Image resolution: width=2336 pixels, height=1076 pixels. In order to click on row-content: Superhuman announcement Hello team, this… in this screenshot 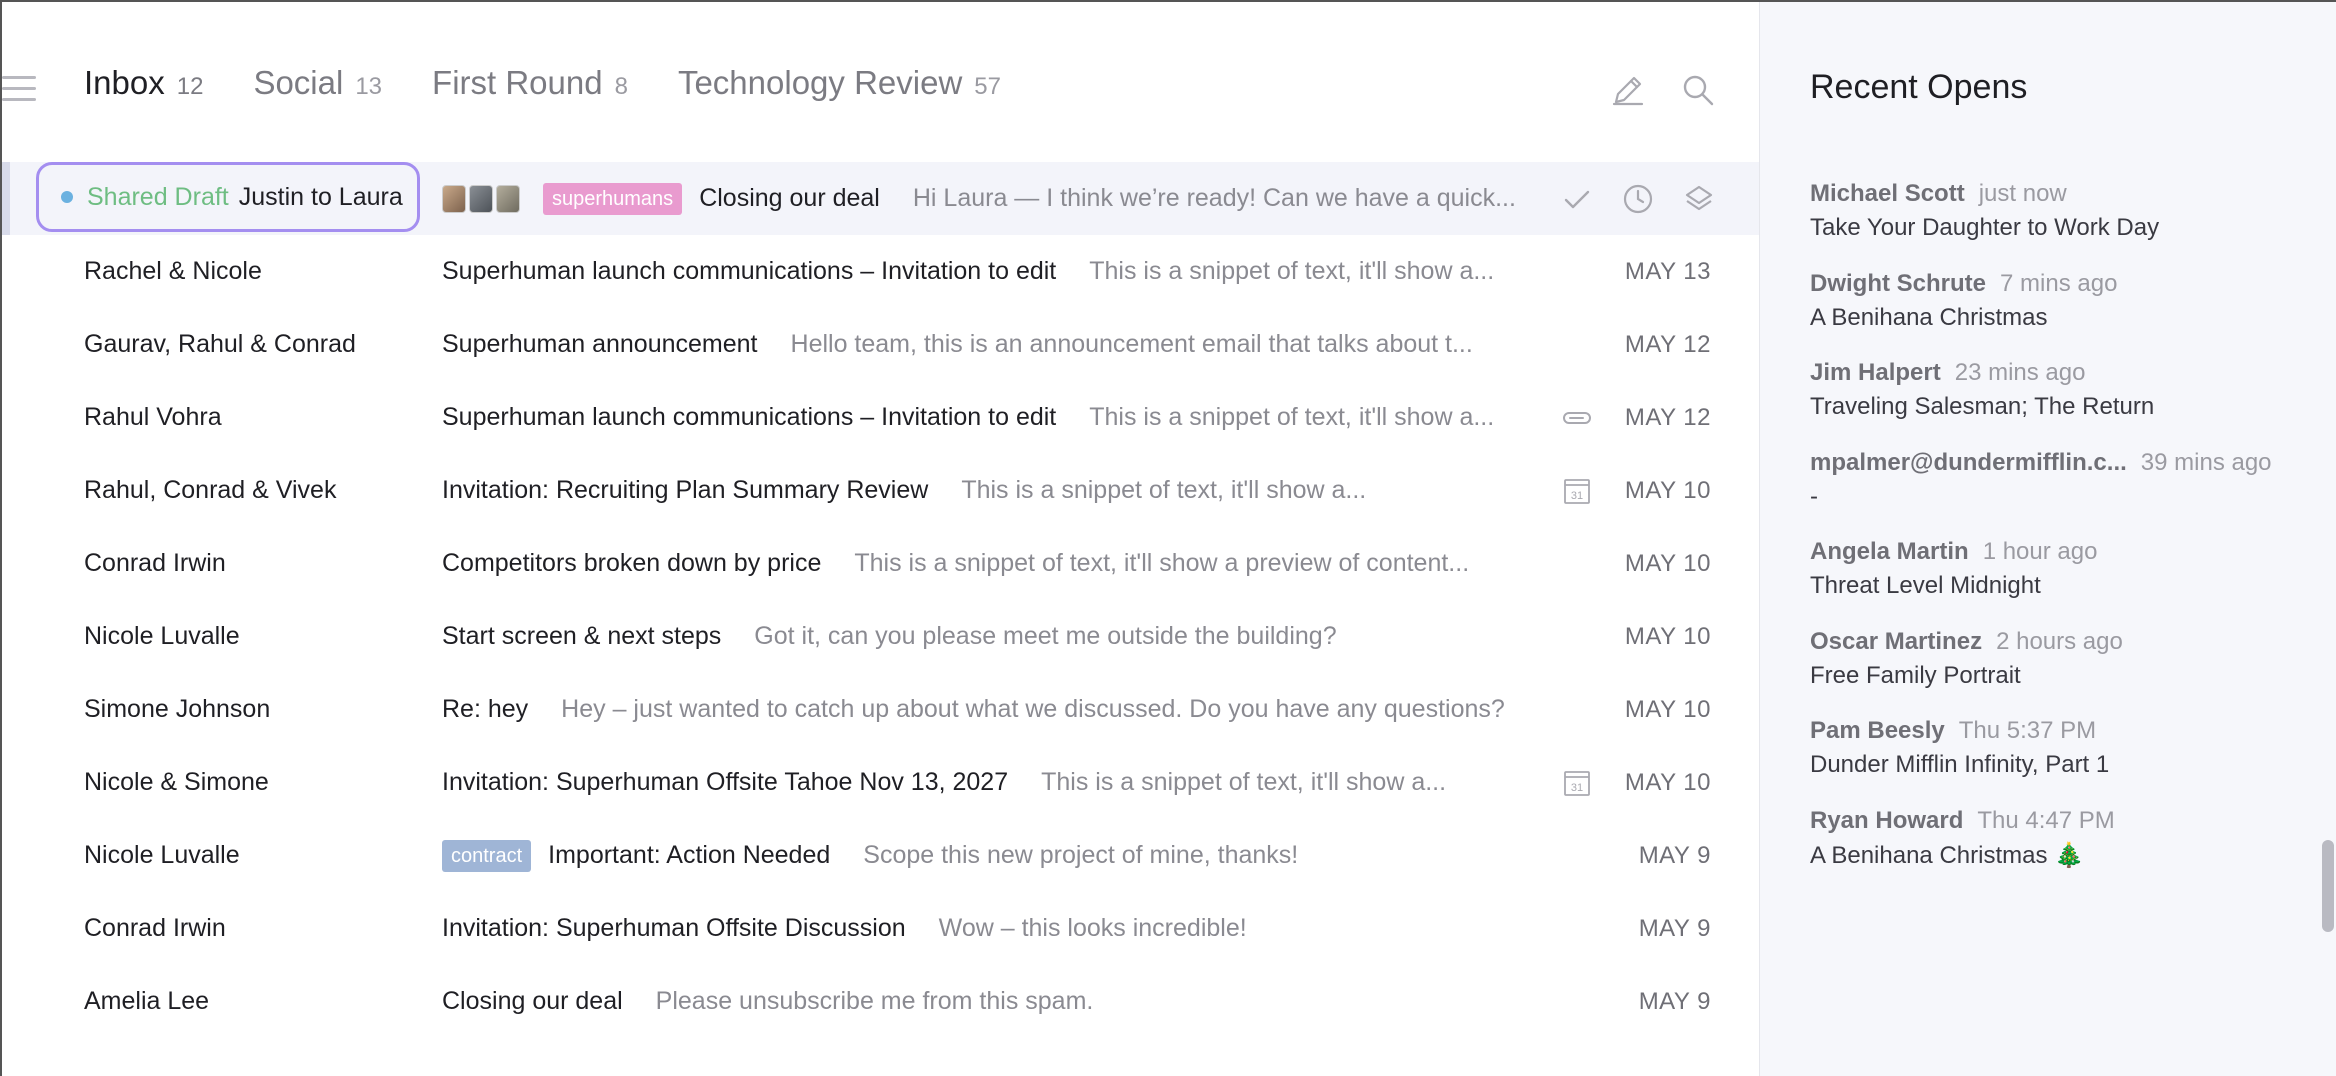, I will do `click(957, 344)`.